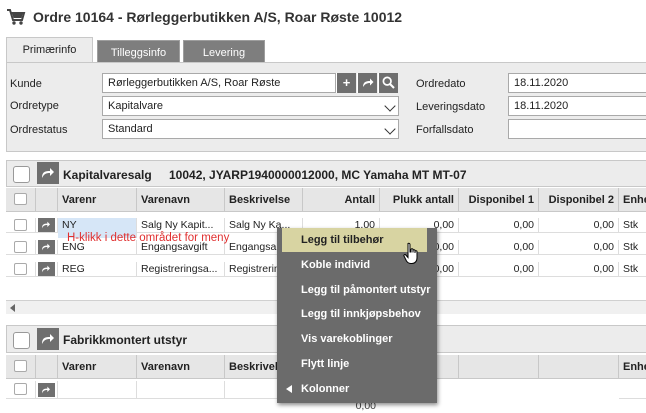 The image size is (646, 413). I want to click on shopping-cart-icon, so click(16, 17).